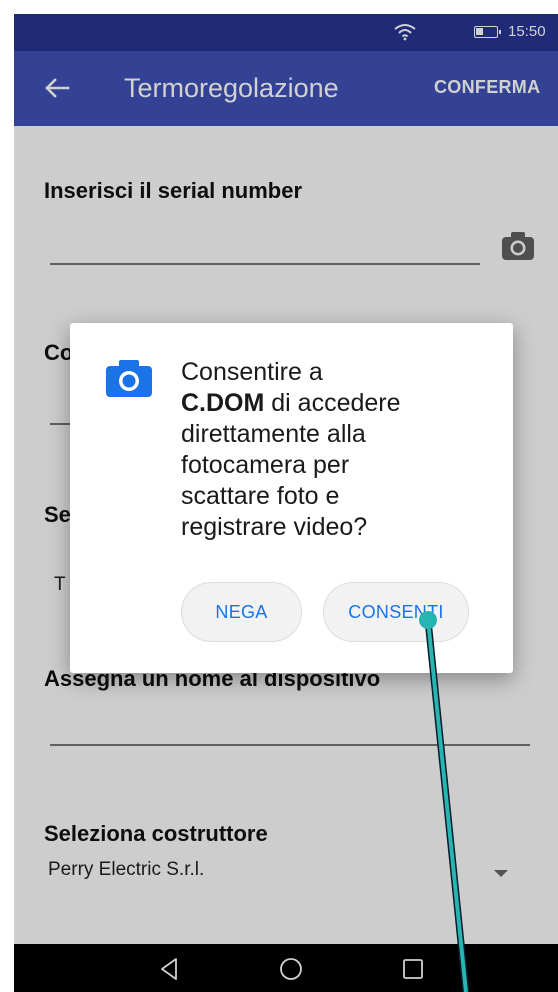 This screenshot has width=558, height=992. Describe the element at coordinates (260, 496) in the screenshot. I see `message-line: scattare foto e` at that location.